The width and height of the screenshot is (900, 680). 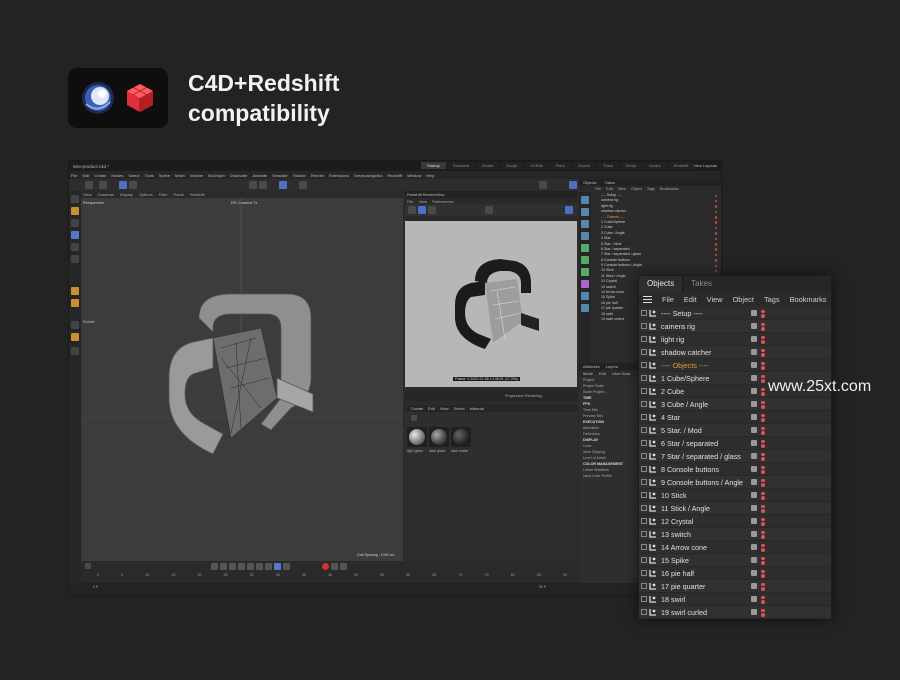 What do you see at coordinates (100, 175) in the screenshot?
I see `menu-item: Create` at bounding box center [100, 175].